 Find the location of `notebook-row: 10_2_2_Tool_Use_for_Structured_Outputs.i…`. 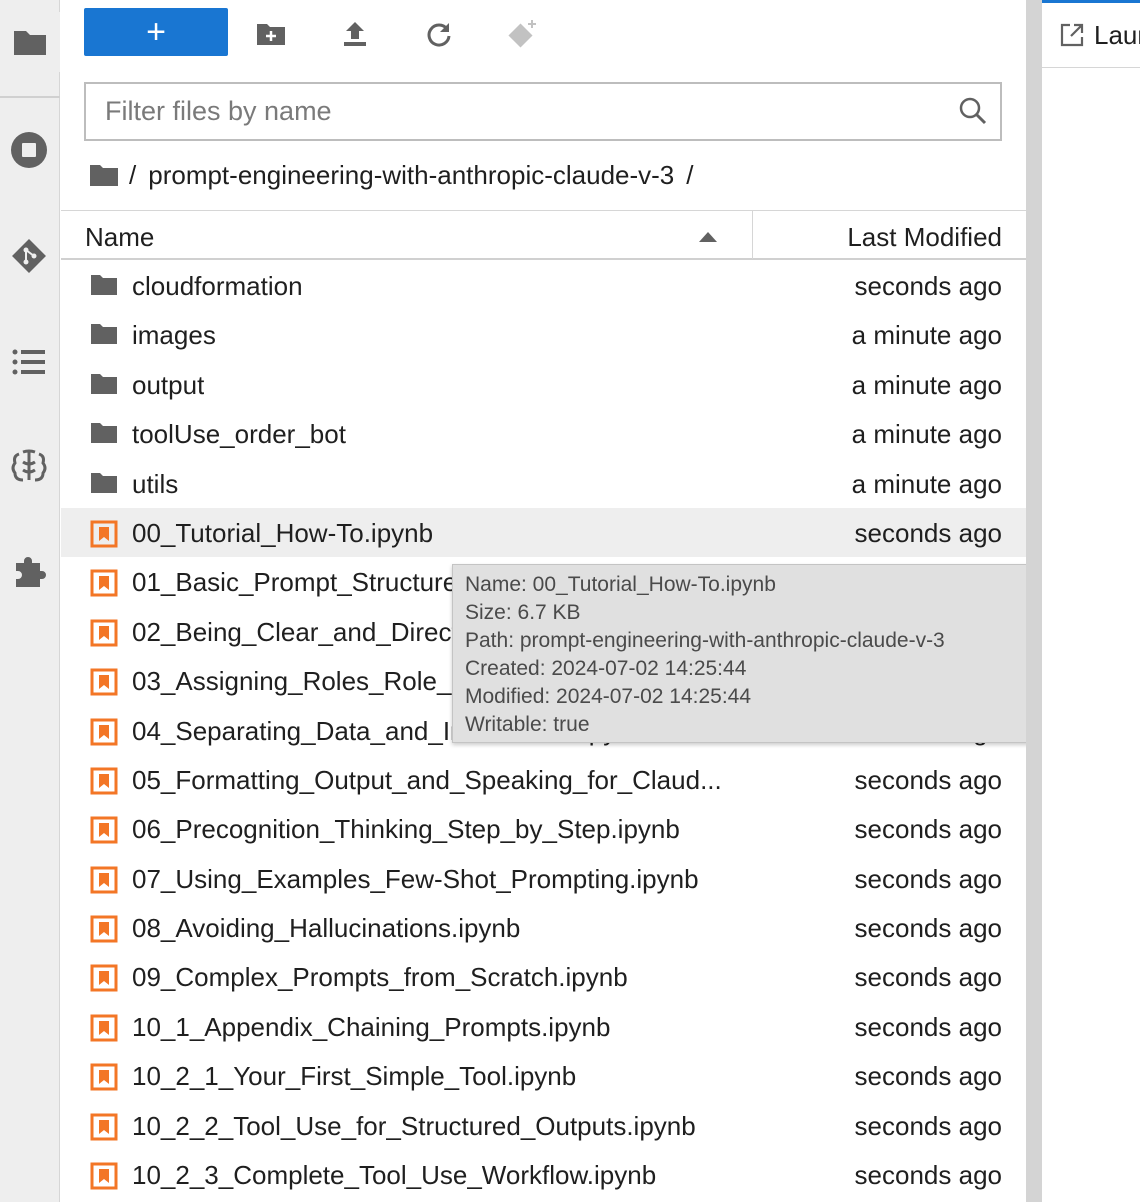

notebook-row: 10_2_2_Tool_Use_for_Structured_Outputs.i… is located at coordinates (543, 1125).